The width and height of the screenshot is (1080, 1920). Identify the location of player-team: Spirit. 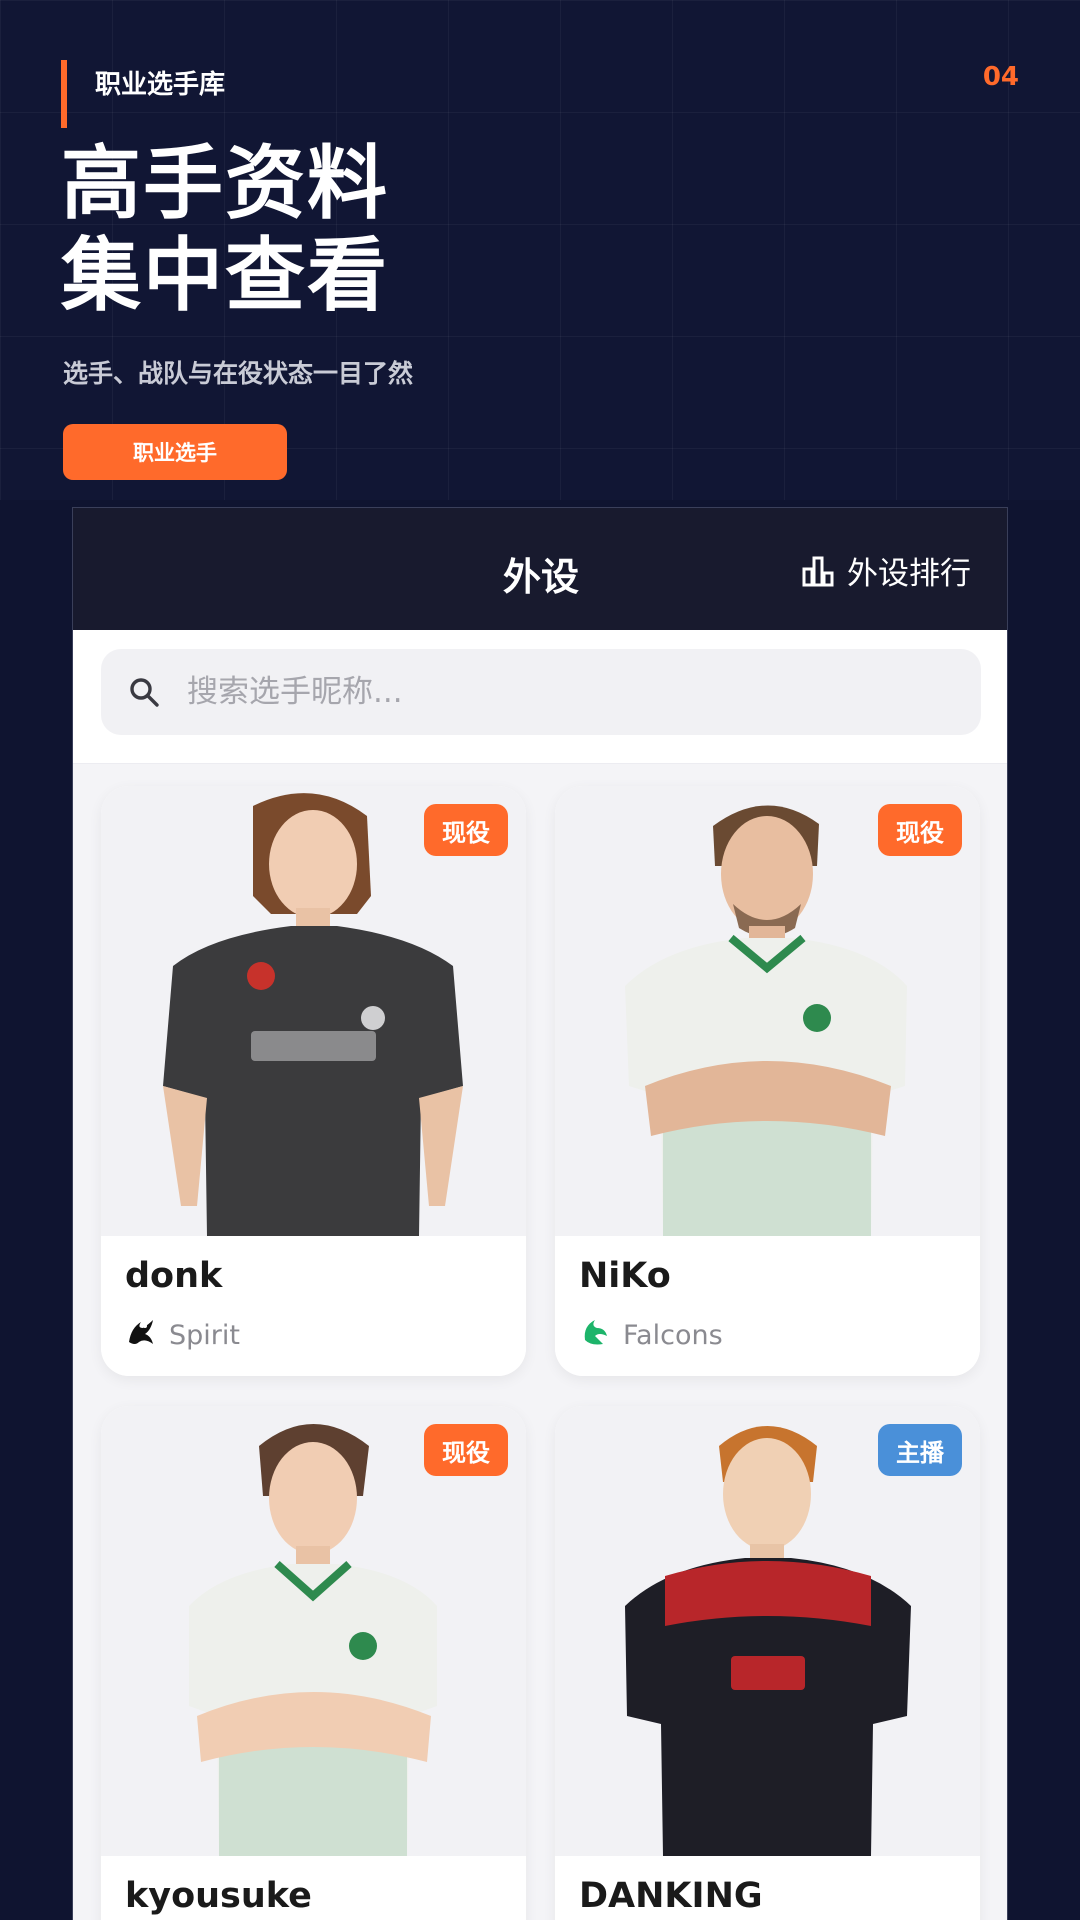
(182, 1335).